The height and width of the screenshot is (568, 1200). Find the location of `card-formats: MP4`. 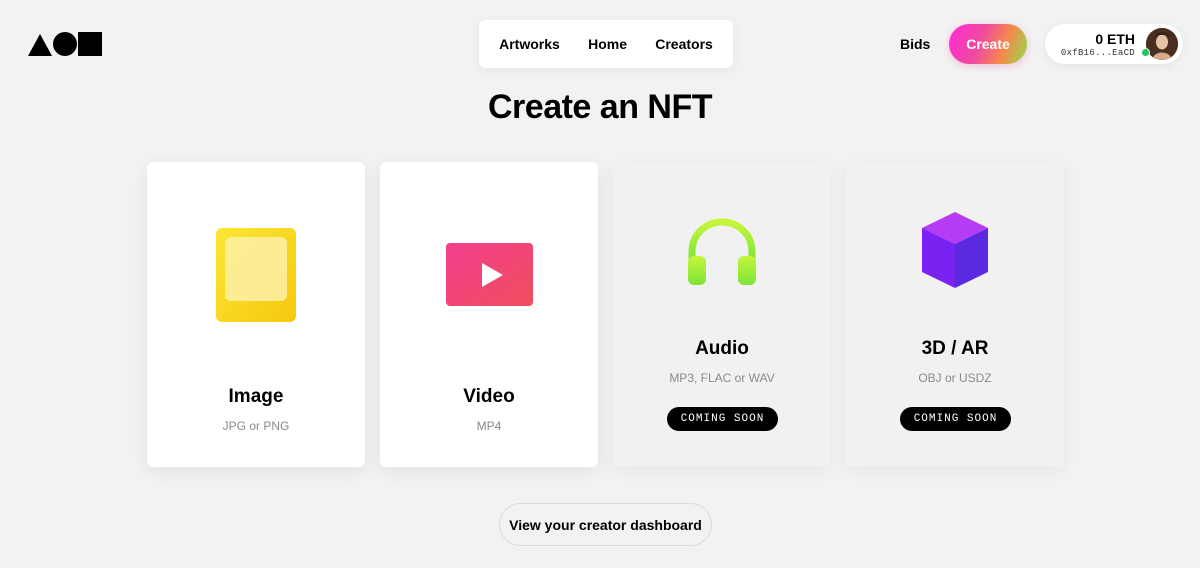

card-formats: MP4 is located at coordinates (489, 426).